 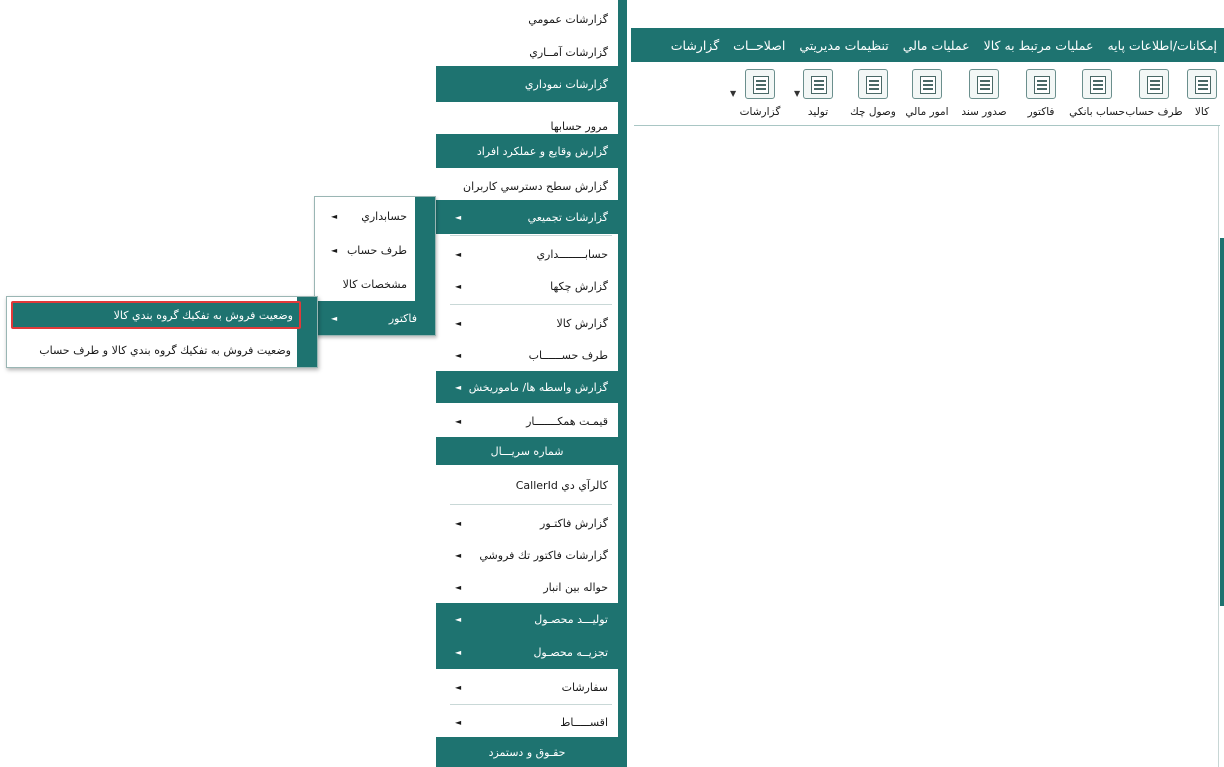 What do you see at coordinates (527, 387) in the screenshot?
I see `menu-item-agents-report: گزارش واسطه ها/ ماموريخش ◄` at bounding box center [527, 387].